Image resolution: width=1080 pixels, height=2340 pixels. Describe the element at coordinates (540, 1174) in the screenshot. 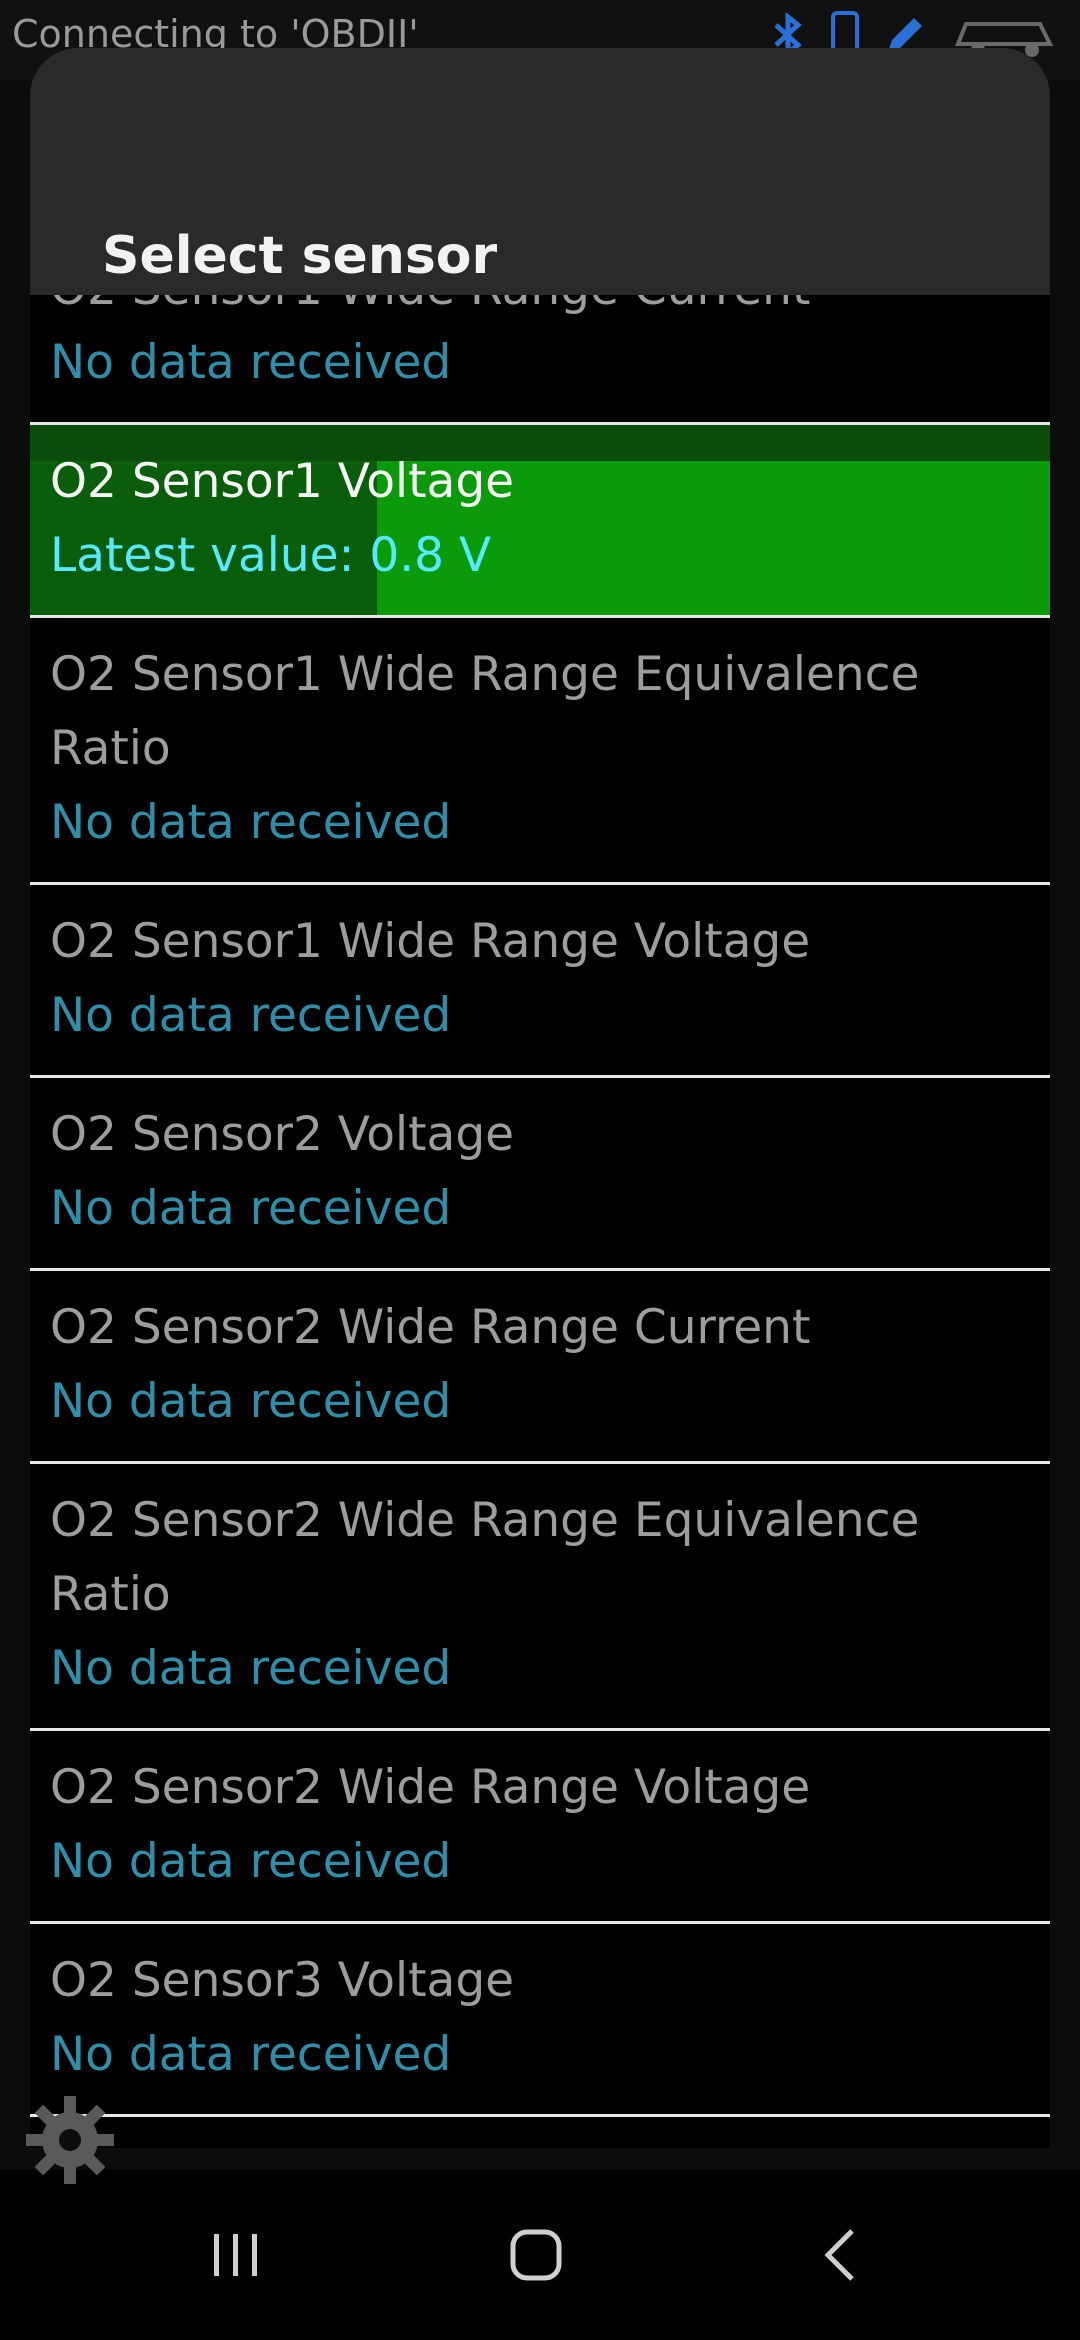

I see `sensor-list-item: O2 Sensor2 Voltage No data received` at that location.